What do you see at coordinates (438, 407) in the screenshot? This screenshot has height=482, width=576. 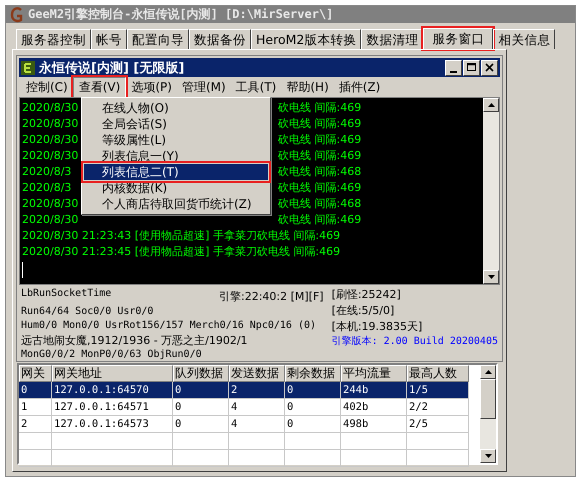 I see `table-cell: 2/2` at bounding box center [438, 407].